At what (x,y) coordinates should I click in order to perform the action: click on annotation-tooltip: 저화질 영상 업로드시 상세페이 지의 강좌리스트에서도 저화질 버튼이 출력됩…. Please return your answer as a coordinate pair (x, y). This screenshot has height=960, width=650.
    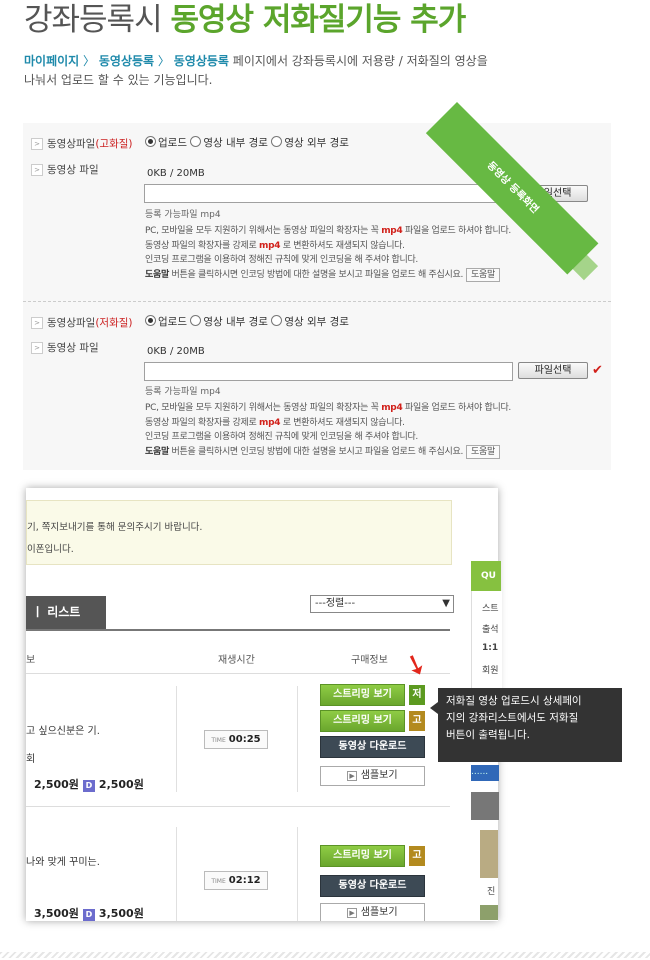
    Looking at the image, I should click on (526, 725).